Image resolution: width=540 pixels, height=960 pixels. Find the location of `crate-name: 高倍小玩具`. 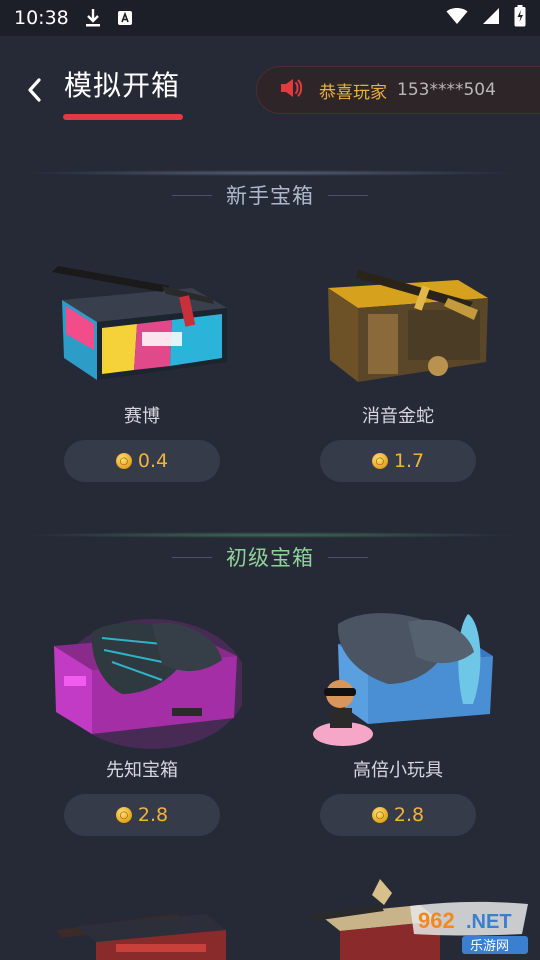

crate-name: 高倍小玩具 is located at coordinates (398, 770).